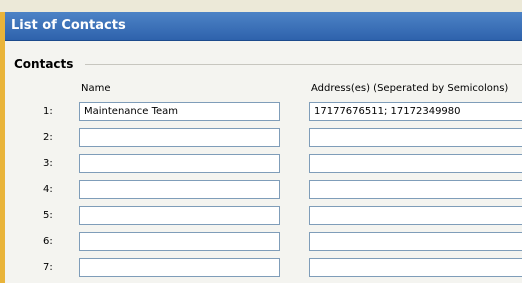 This screenshot has height=283, width=522. What do you see at coordinates (410, 88) in the screenshot?
I see `column-header-addresses: Address(es) (Seperated by Semicolons)` at bounding box center [410, 88].